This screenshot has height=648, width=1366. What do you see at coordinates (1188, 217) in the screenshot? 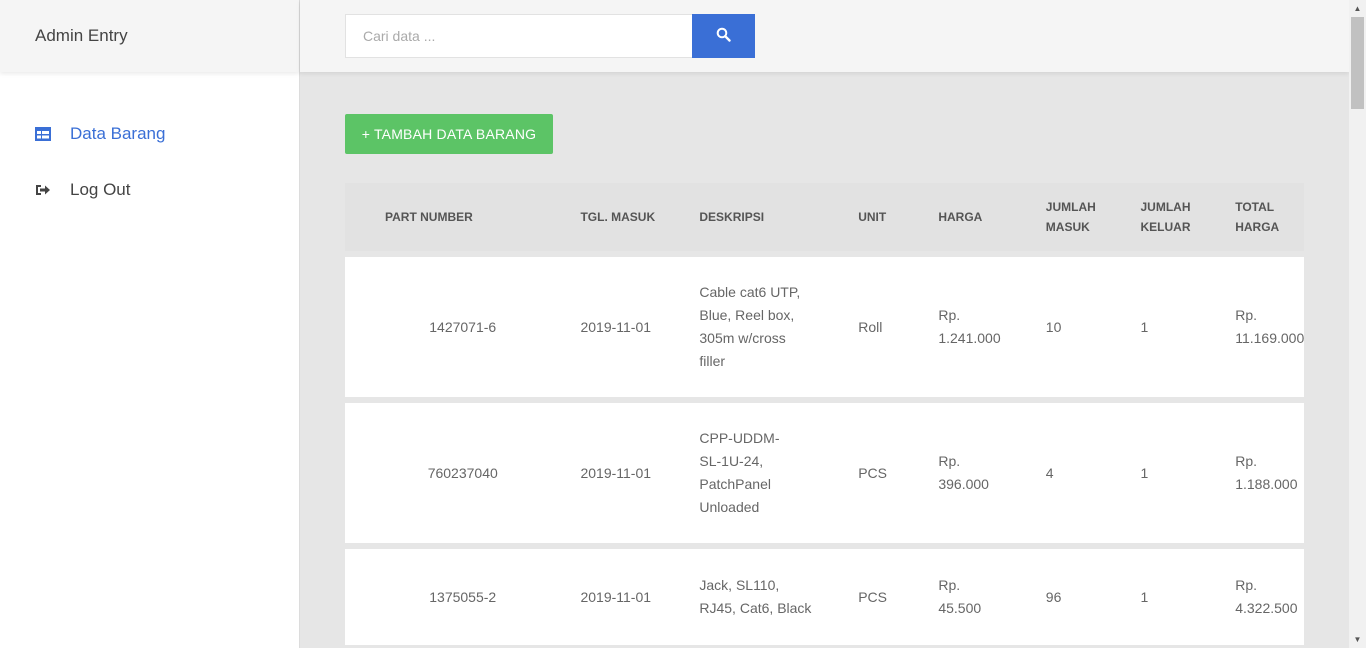
I see `column-header: JUMLAH KELUAR` at bounding box center [1188, 217].